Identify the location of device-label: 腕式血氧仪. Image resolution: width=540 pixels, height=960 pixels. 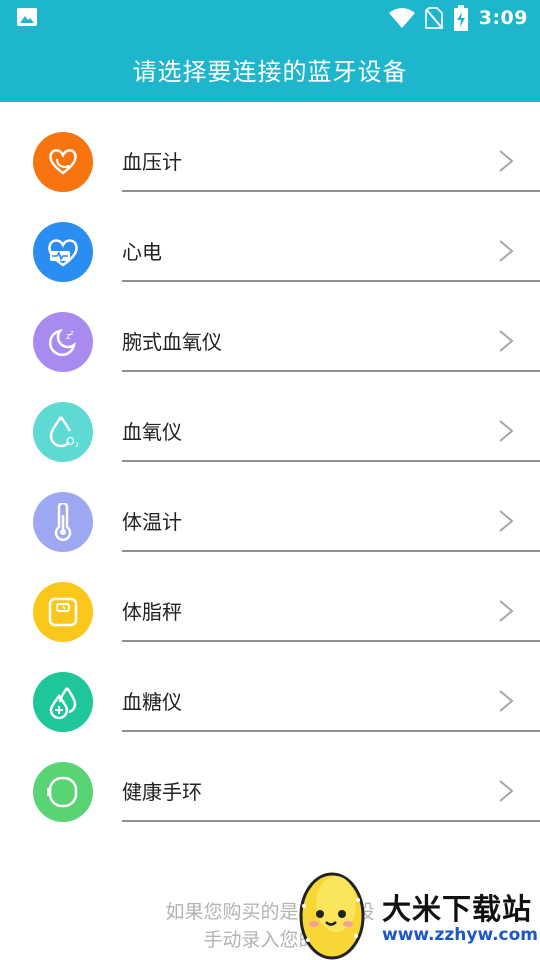
(172, 342).